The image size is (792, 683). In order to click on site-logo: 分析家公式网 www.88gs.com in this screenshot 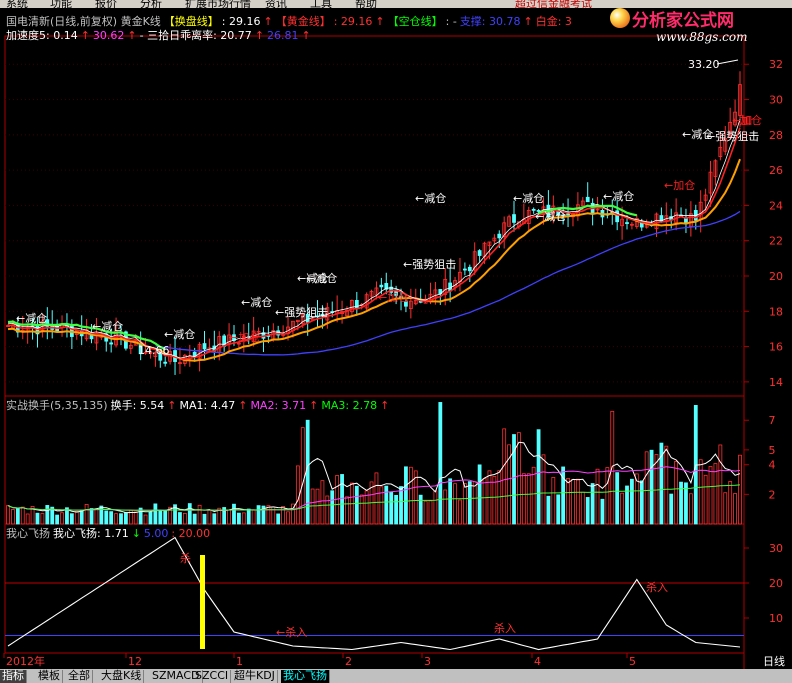, I will do `click(697, 26)`.